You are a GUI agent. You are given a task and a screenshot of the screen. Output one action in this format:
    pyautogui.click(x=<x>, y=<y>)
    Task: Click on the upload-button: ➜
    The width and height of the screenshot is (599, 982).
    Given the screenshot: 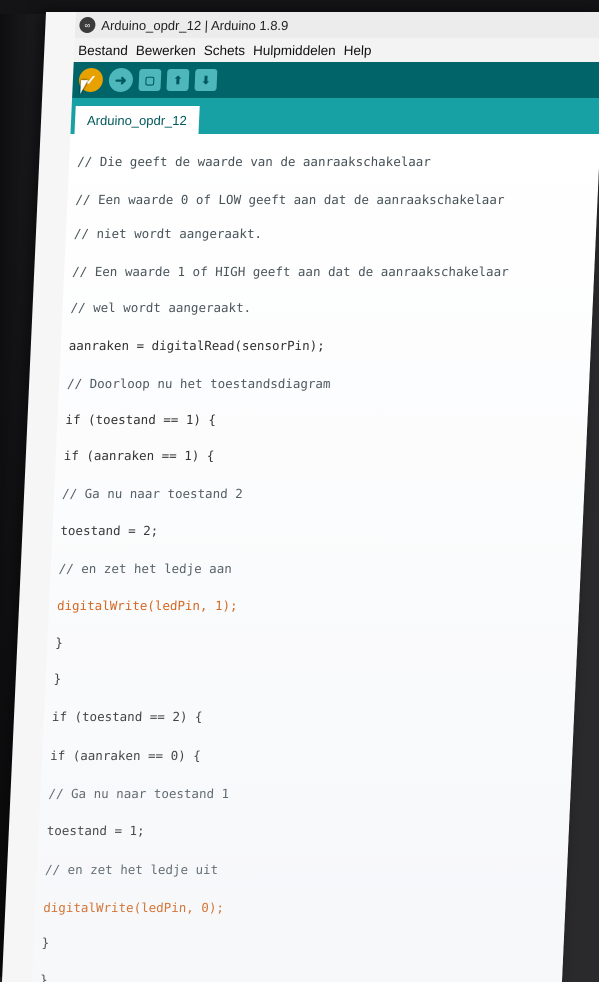 What is the action you would take?
    pyautogui.click(x=121, y=80)
    